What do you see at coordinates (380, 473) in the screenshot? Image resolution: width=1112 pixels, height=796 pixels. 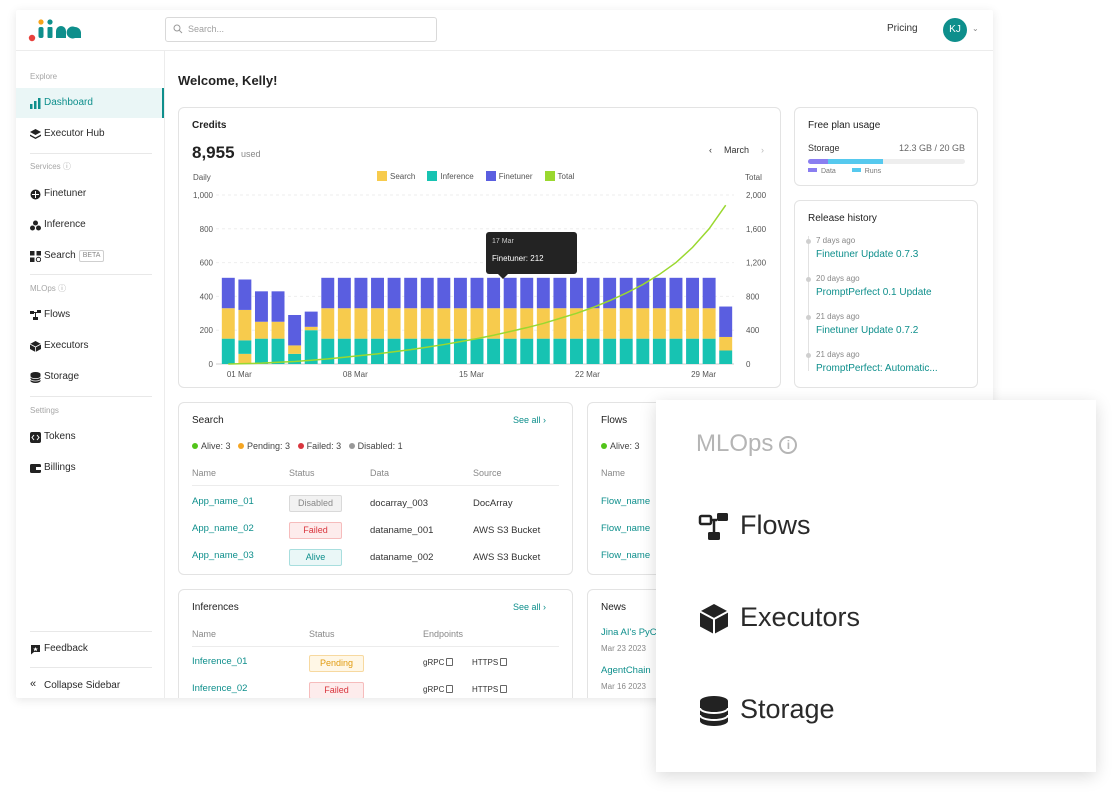 I see `column-header: Data` at bounding box center [380, 473].